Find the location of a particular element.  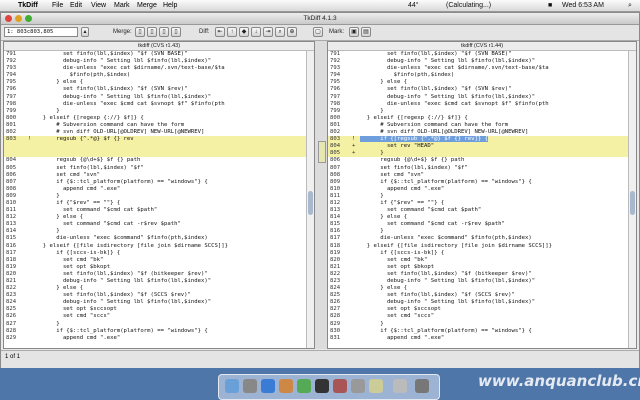

code-line: 819 if {[sccs-is-bk]} { is located at coordinates (482, 253).